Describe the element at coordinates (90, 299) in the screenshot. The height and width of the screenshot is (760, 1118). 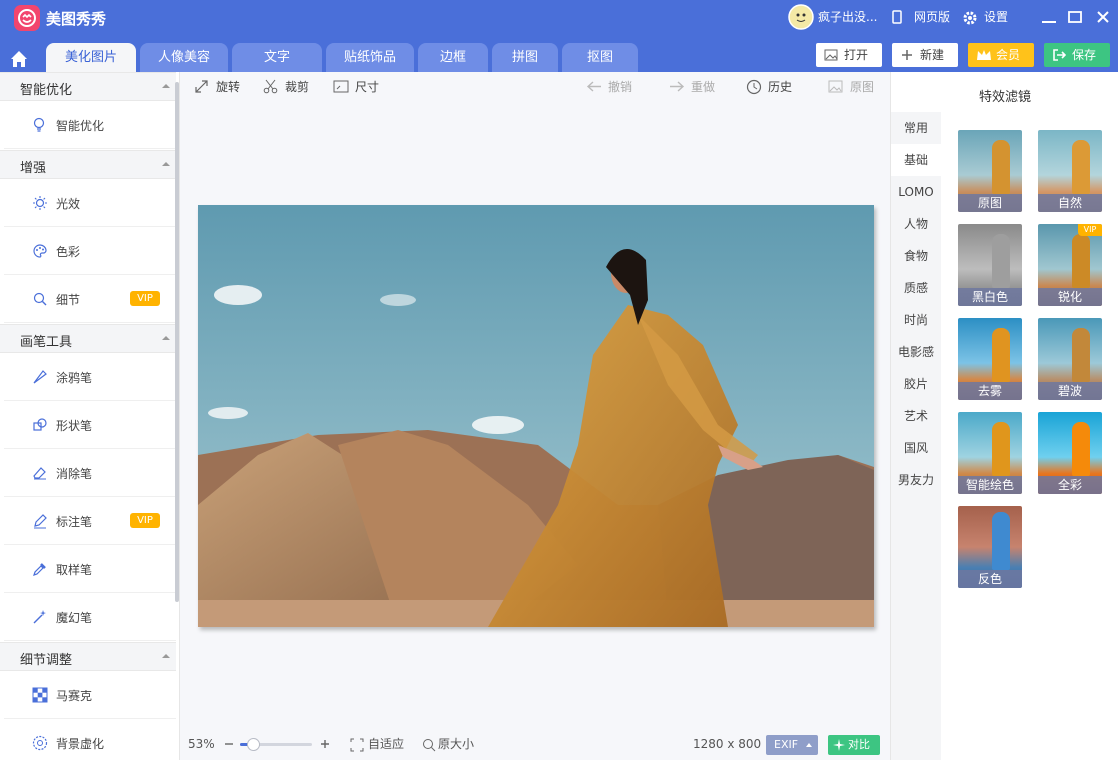
I see `sidebar-item-detail: 细节 VIP` at that location.